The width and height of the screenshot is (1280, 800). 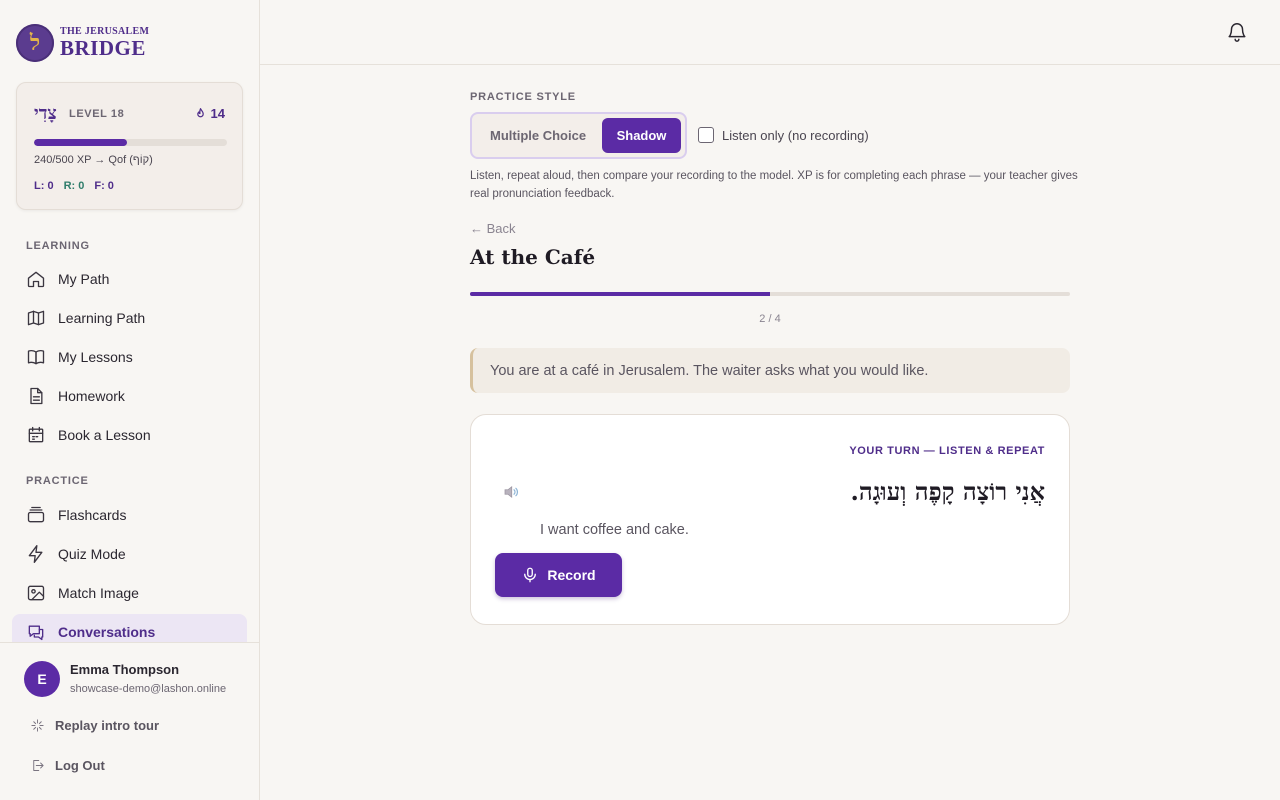 I want to click on document-icon, so click(x=36, y=396).